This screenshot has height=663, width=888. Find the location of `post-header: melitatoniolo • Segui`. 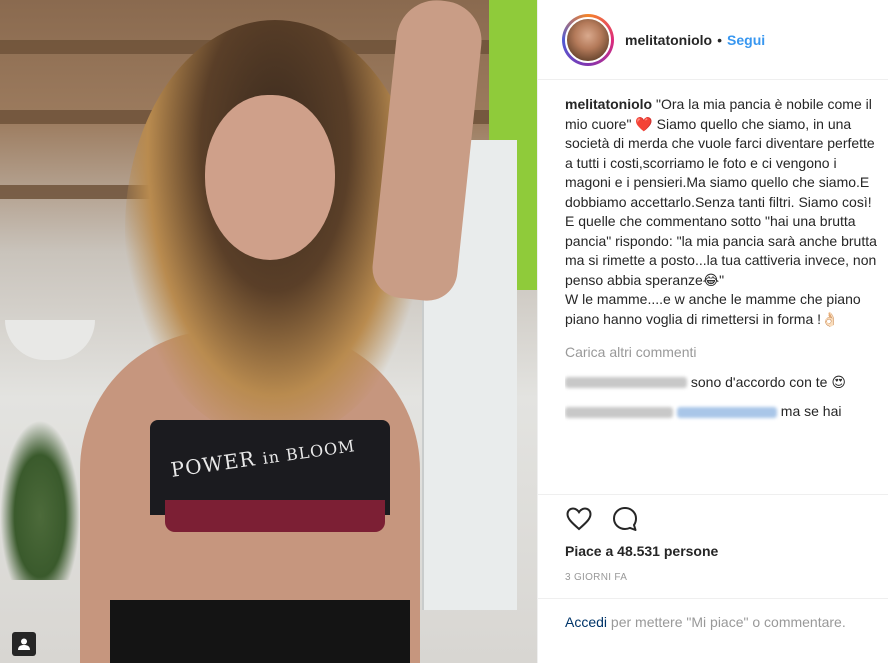

post-header: melitatoniolo • Segui is located at coordinates (713, 40).